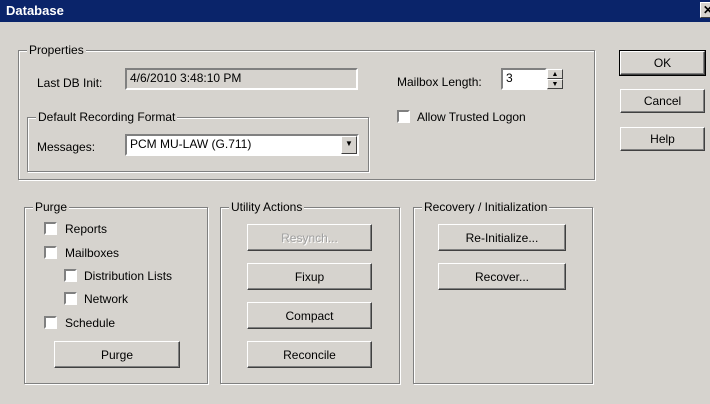 Image resolution: width=710 pixels, height=404 pixels. What do you see at coordinates (56, 50) in the screenshot?
I see `properties-group-label: Properties` at bounding box center [56, 50].